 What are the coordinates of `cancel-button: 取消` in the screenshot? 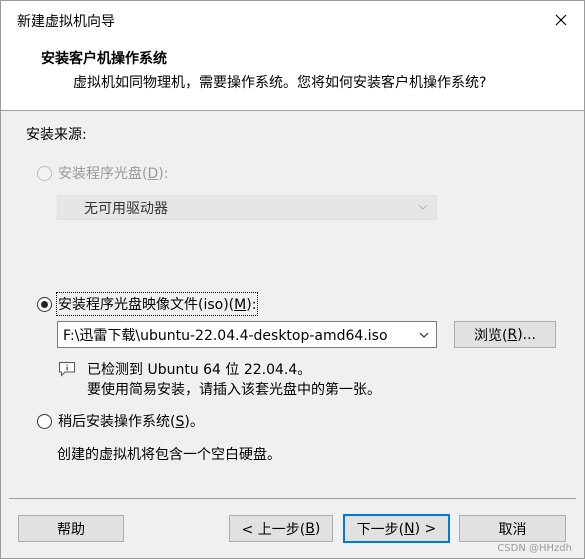 It's located at (512, 528).